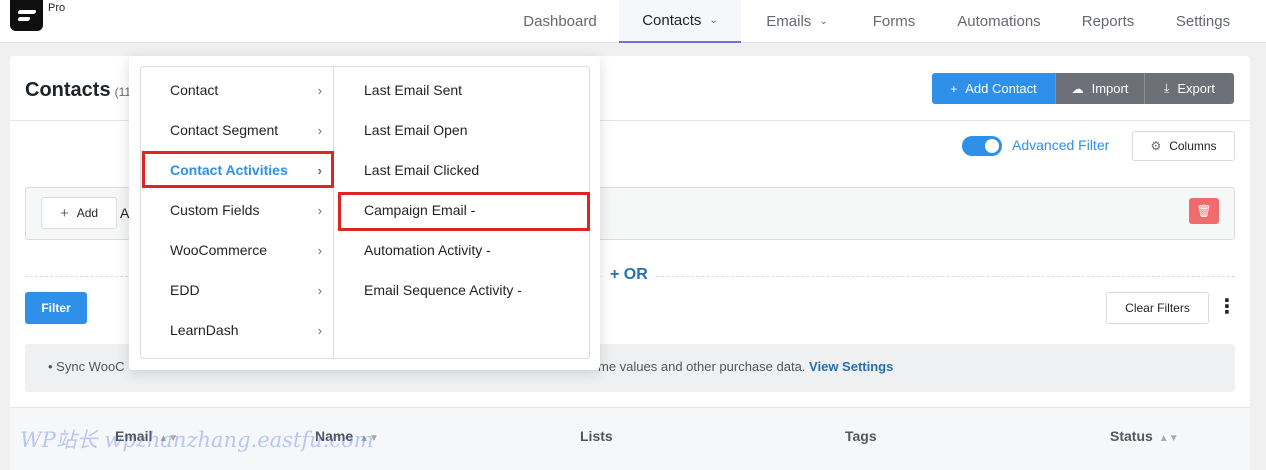 This screenshot has width=1266, height=470. Describe the element at coordinates (464, 211) in the screenshot. I see `highlight-campaign-email` at that location.